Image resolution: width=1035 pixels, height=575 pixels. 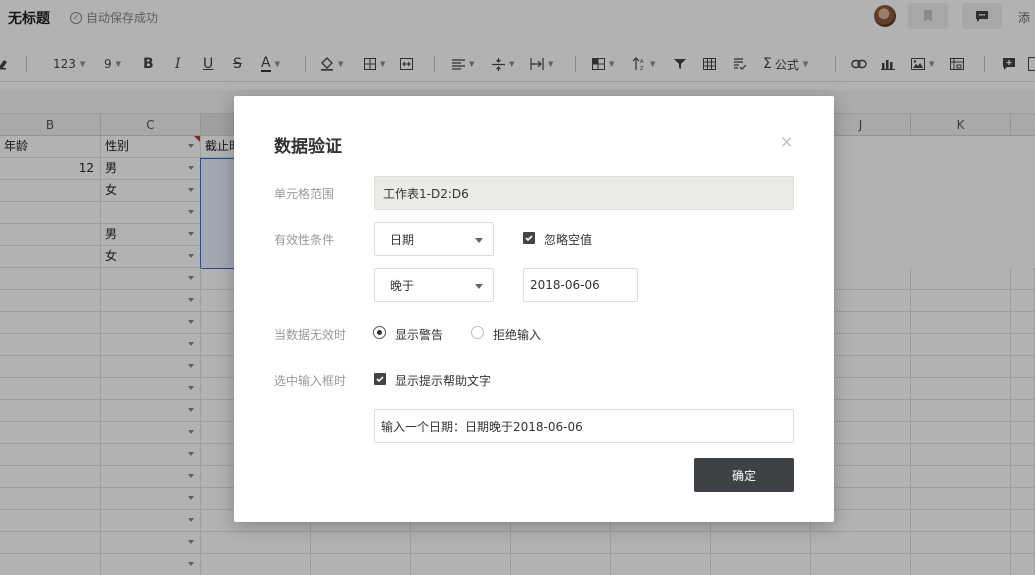 What do you see at coordinates (434, 239) in the screenshot?
I see `condition-type-select: 日期` at bounding box center [434, 239].